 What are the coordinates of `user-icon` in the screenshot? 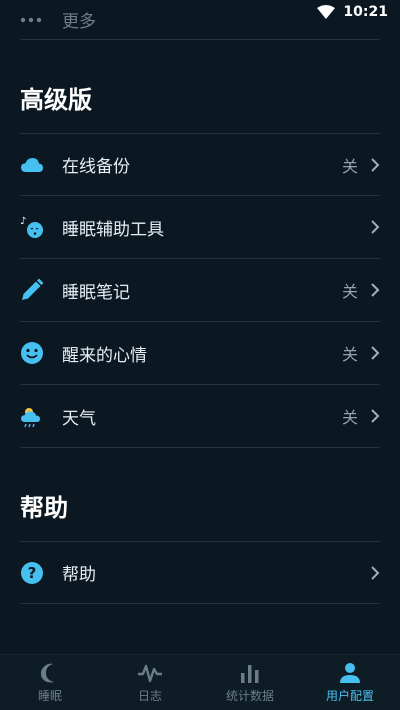 It's located at (350, 672).